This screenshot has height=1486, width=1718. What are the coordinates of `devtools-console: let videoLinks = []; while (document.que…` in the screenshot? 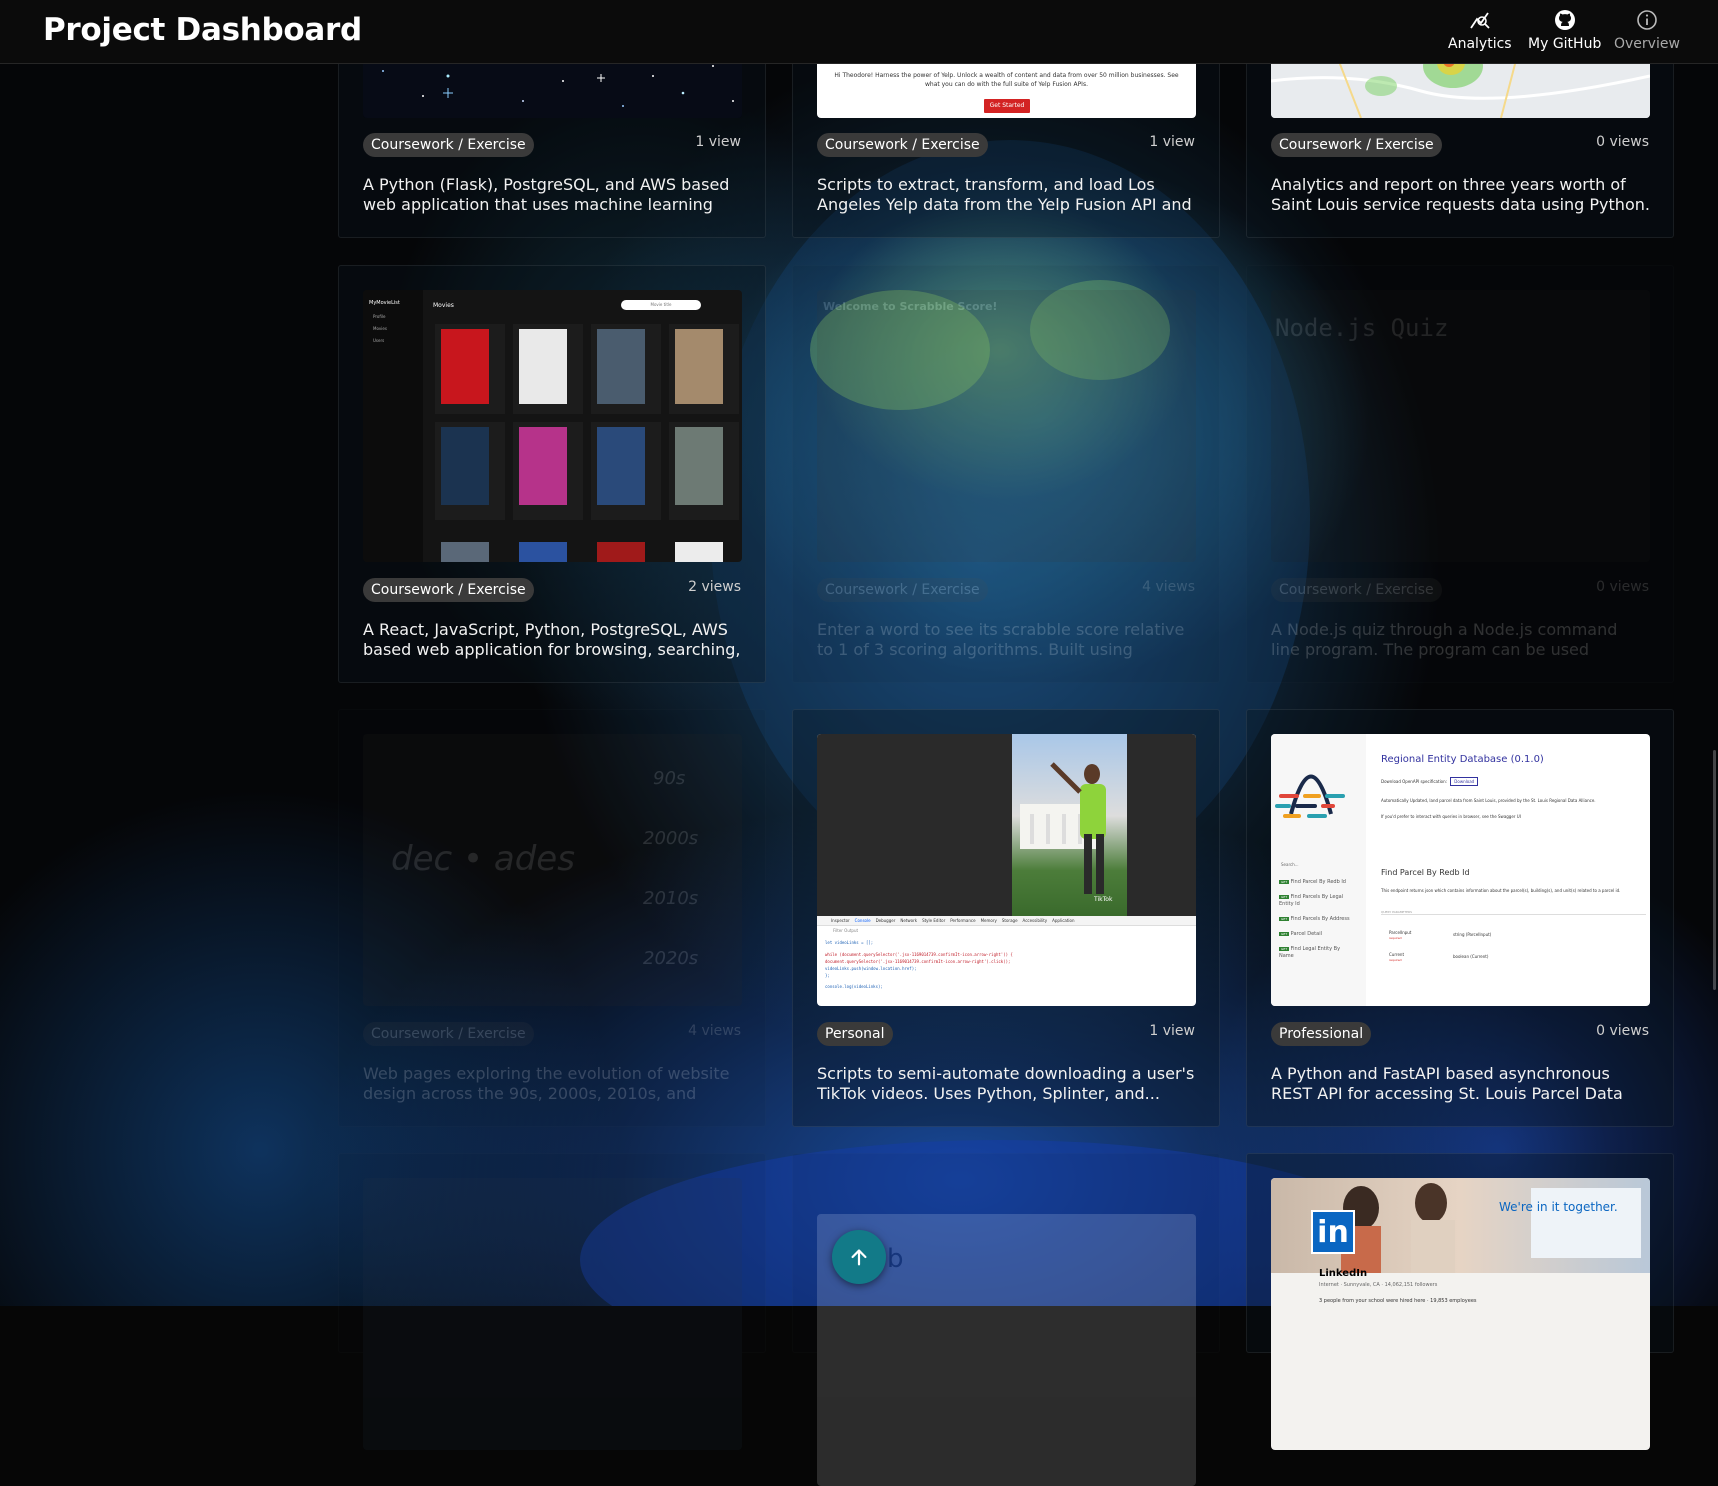 It's located at (919, 964).